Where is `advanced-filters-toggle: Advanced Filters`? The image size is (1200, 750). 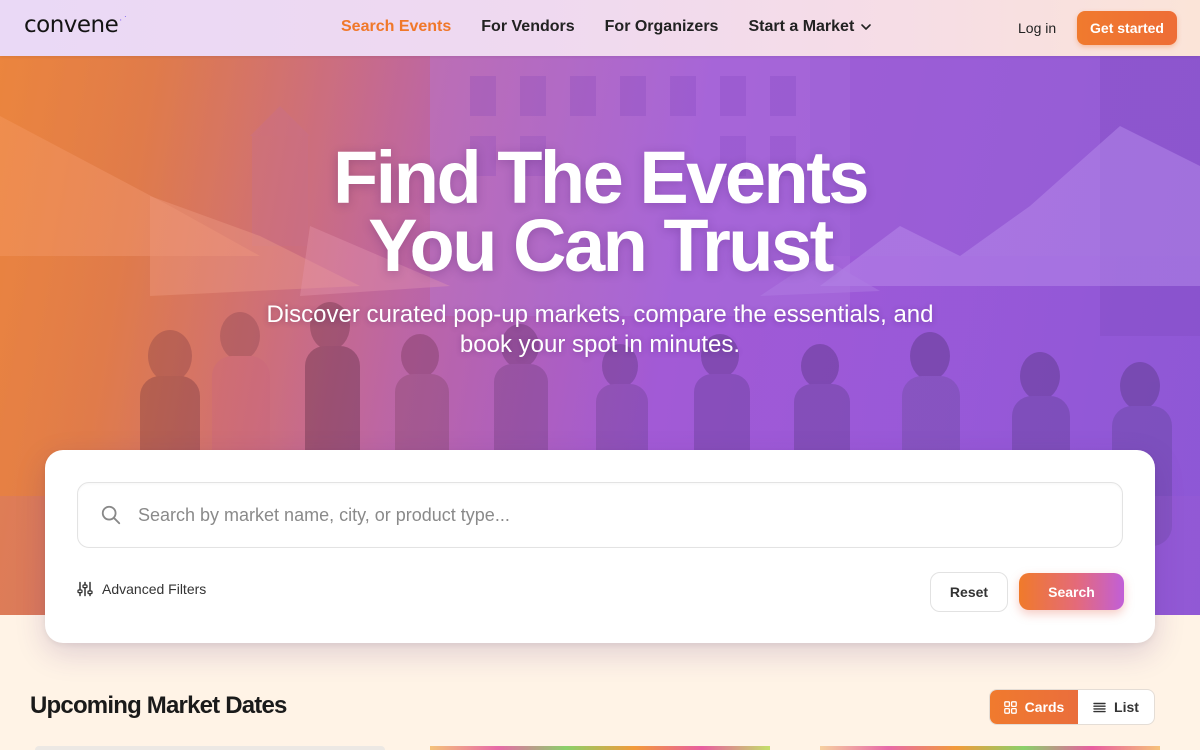 advanced-filters-toggle: Advanced Filters is located at coordinates (141, 589).